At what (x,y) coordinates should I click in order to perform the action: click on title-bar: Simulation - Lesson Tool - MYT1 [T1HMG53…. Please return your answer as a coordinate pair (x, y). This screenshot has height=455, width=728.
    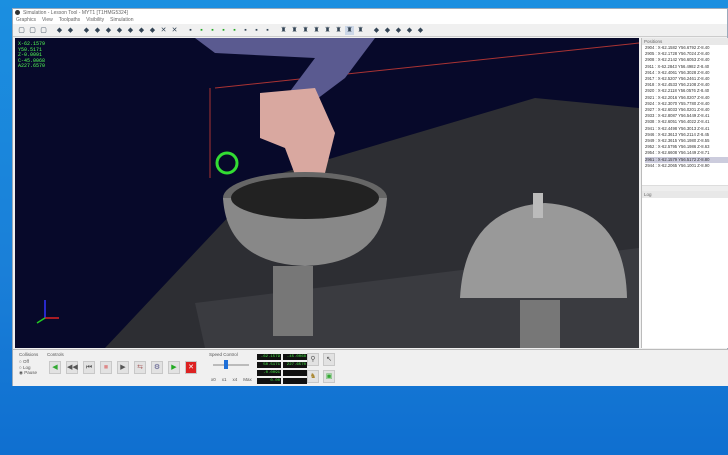
    Looking at the image, I should click on (370, 13).